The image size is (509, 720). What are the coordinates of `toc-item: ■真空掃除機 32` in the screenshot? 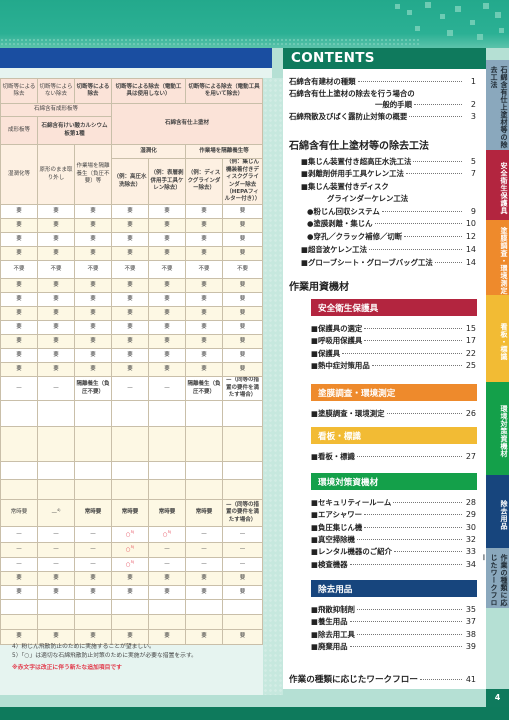 It's located at (393, 539).